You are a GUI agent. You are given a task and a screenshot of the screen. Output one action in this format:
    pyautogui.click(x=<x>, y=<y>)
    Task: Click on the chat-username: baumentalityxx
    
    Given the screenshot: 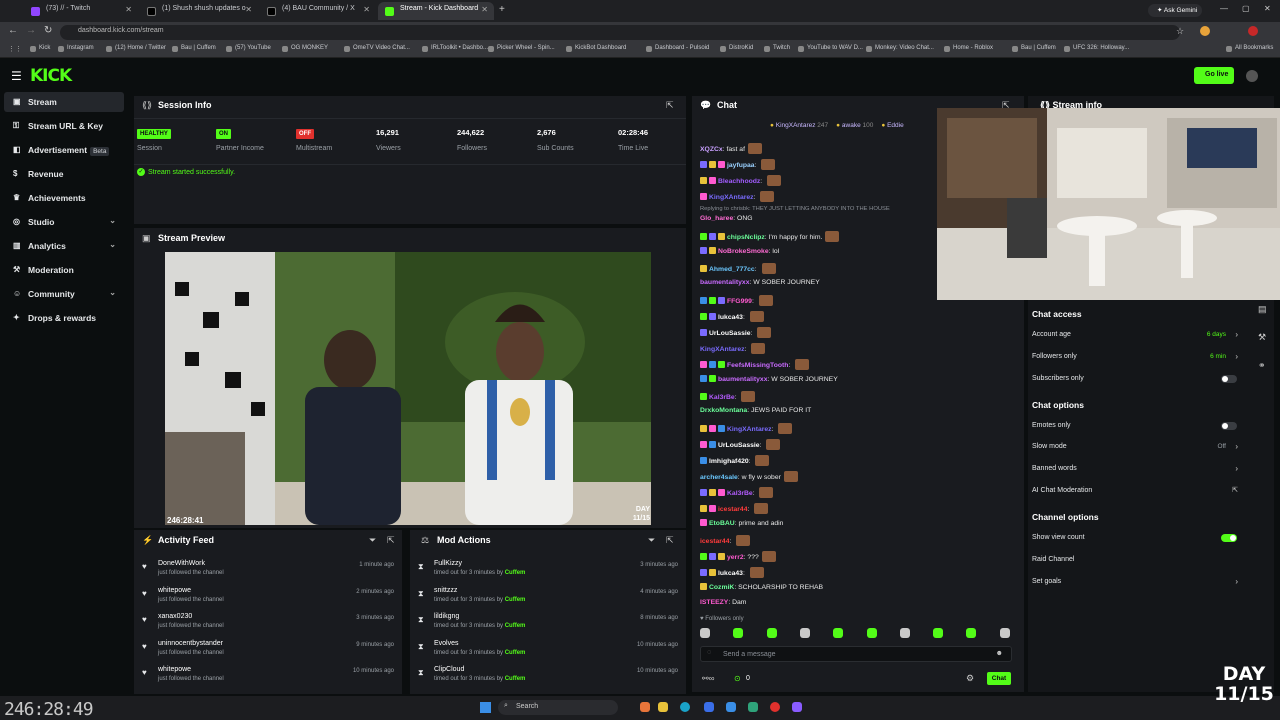 What is the action you would take?
    pyautogui.click(x=724, y=282)
    